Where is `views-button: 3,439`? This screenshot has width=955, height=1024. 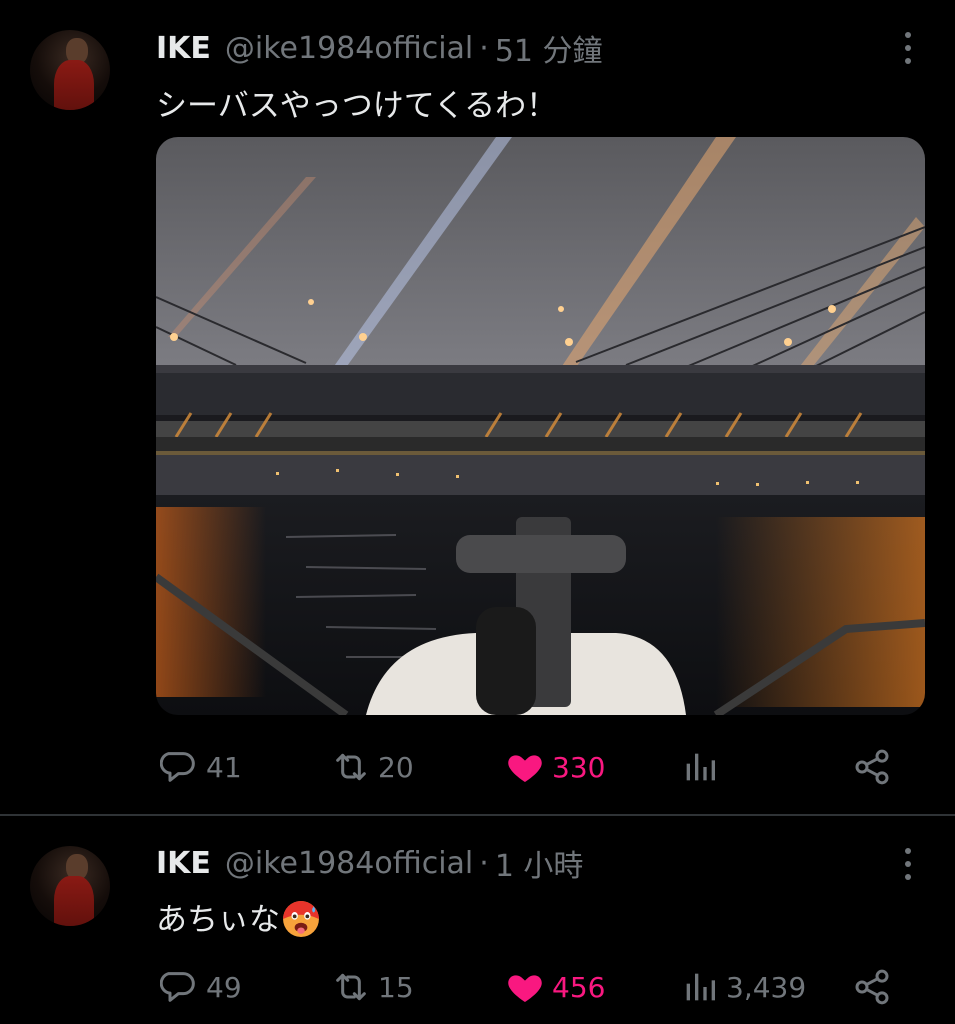
views-button: 3,439 is located at coordinates (743, 987).